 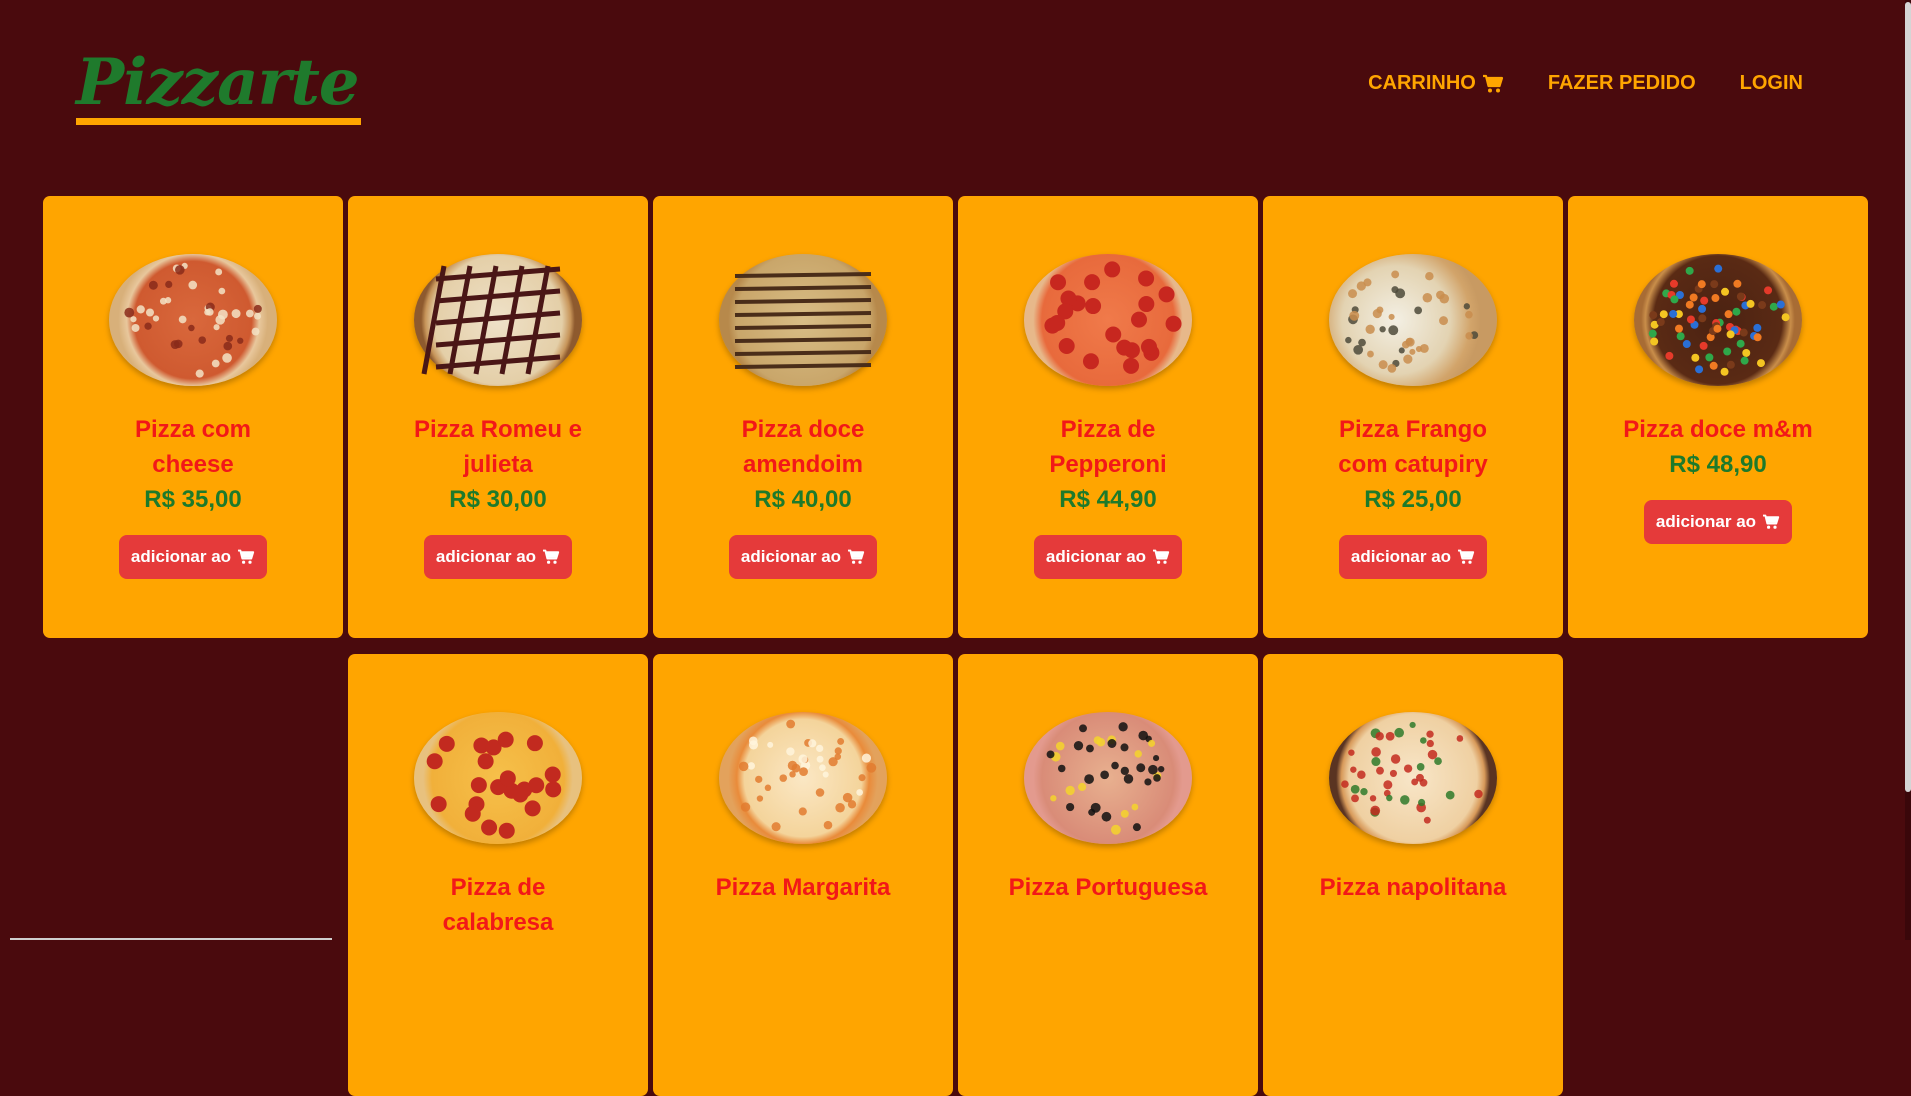 What do you see at coordinates (803, 887) in the screenshot?
I see `product-name: Pizza Margarita` at bounding box center [803, 887].